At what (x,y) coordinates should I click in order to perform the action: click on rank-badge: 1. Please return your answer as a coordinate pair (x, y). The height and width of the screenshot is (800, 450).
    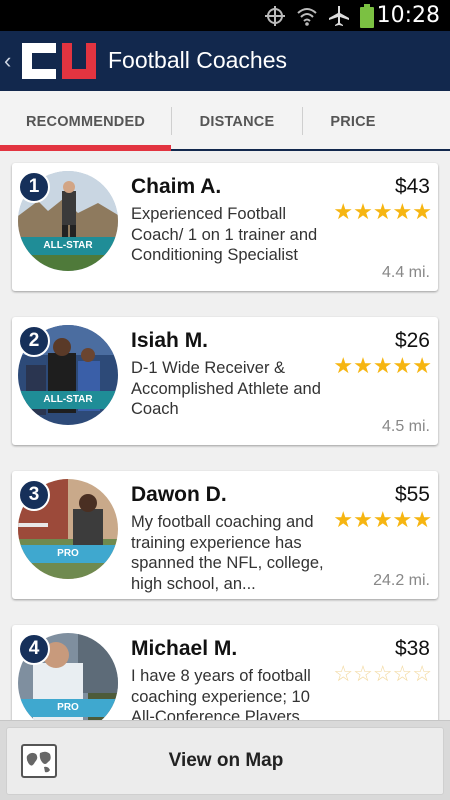
    Looking at the image, I should click on (34, 187).